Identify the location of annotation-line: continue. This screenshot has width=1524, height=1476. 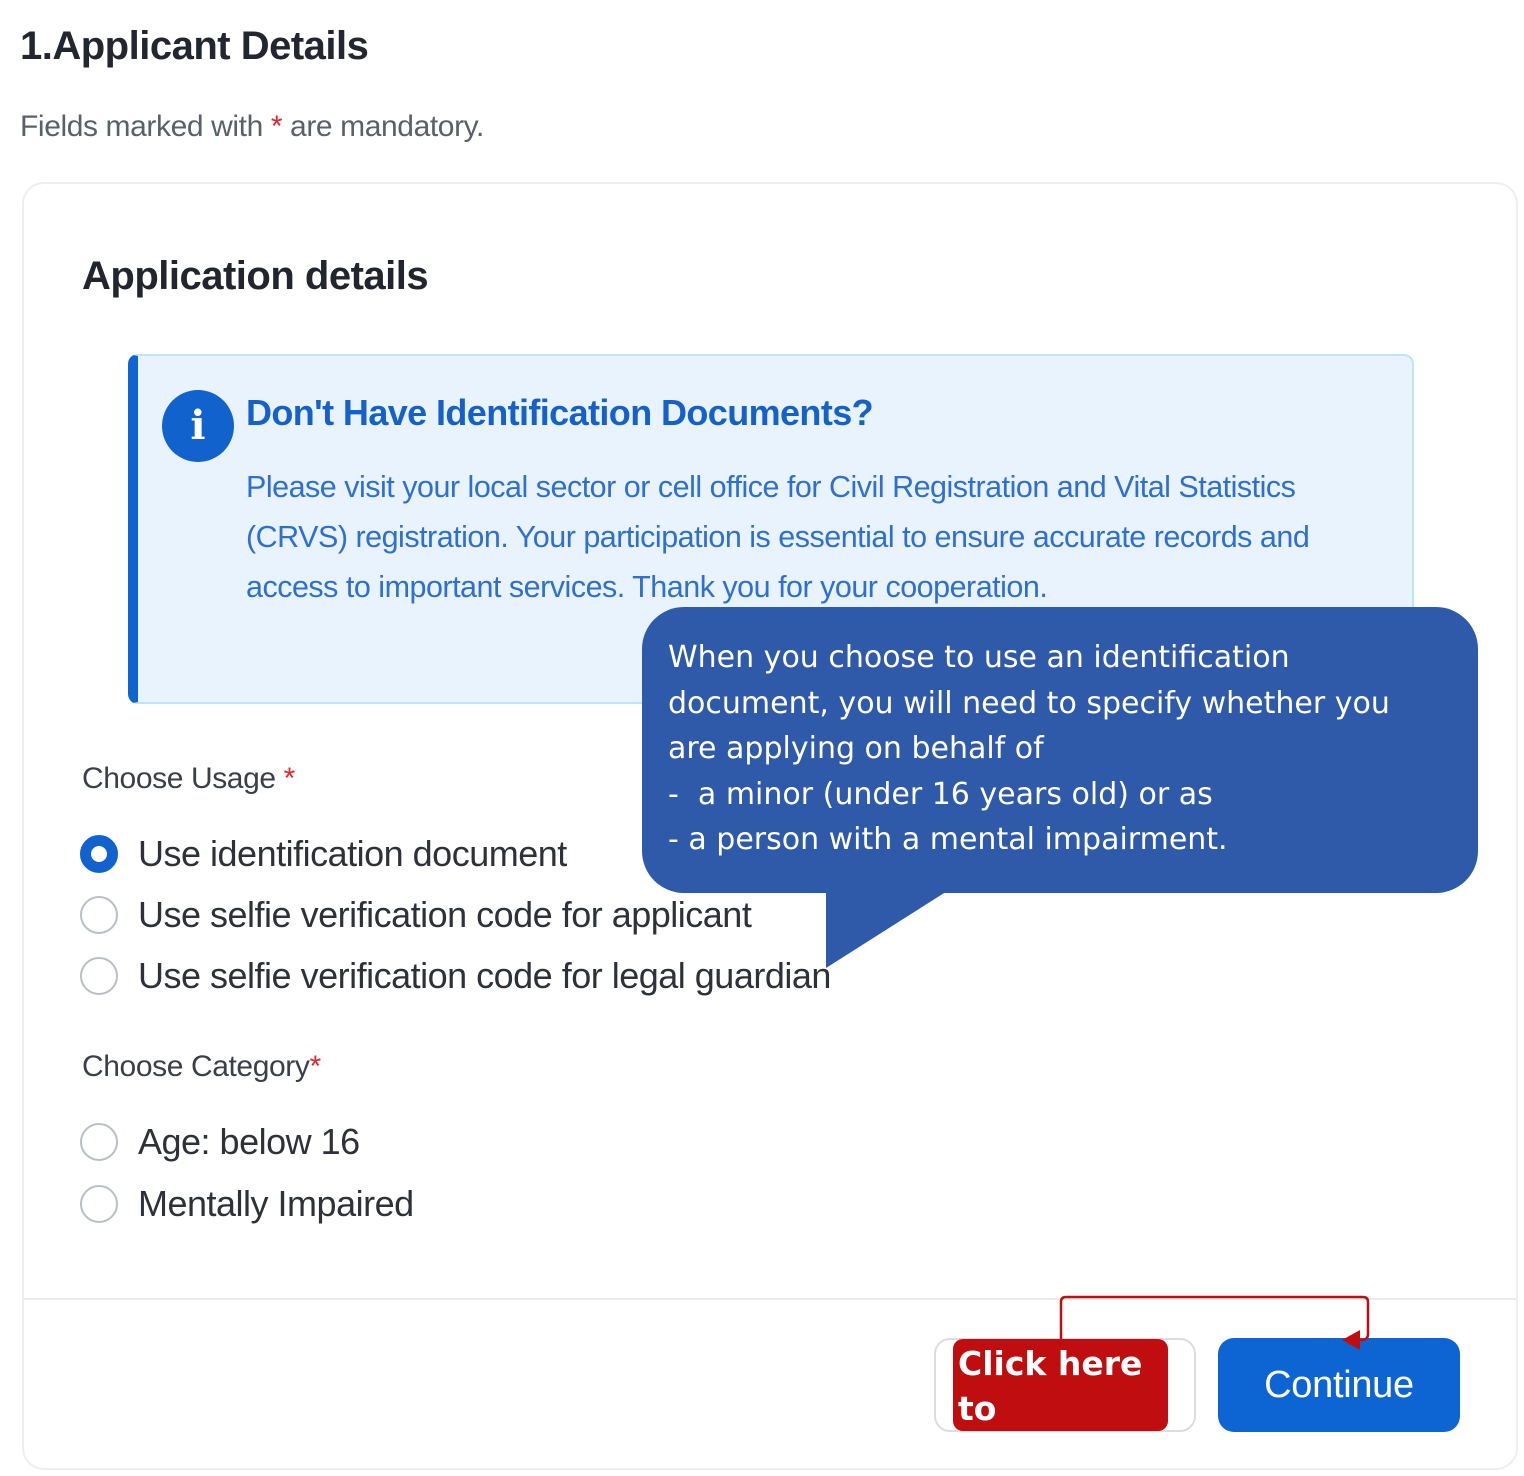
(1039, 1453).